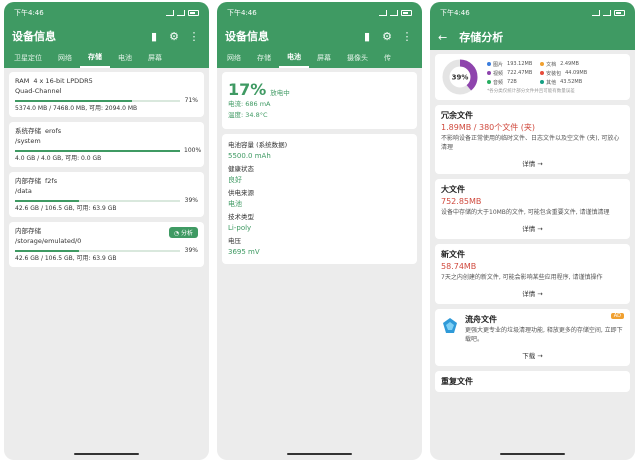 The height and width of the screenshot is (465, 640). I want to click on duplicate-files-card: 重复文件, so click(532, 381).